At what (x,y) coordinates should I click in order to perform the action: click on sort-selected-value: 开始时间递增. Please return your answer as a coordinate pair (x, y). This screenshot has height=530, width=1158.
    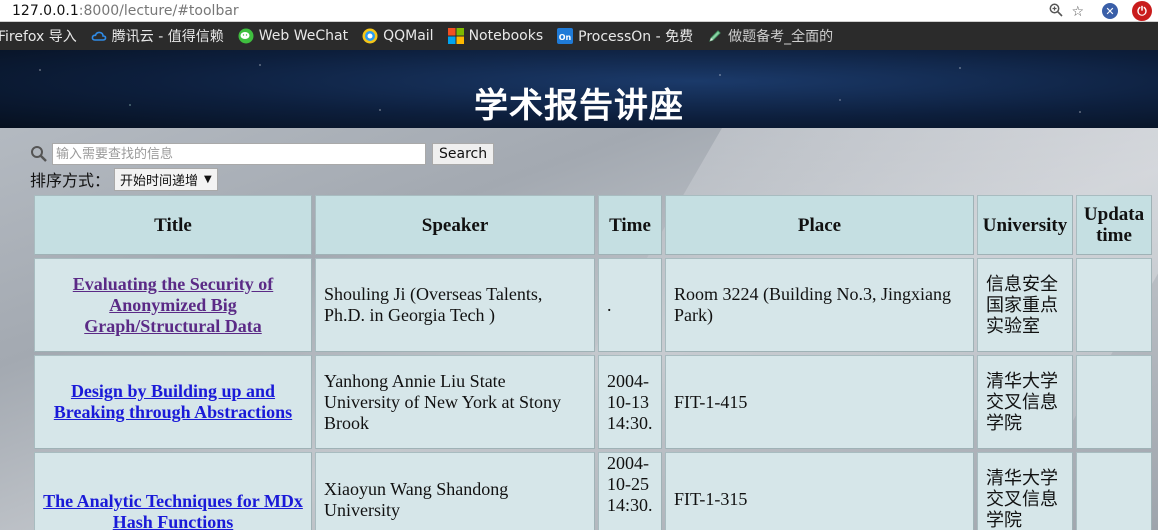
    Looking at the image, I should click on (159, 181).